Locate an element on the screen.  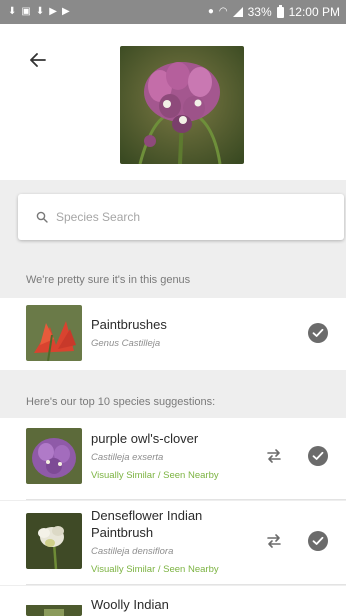
battery-icon is located at coordinates (280, 11).